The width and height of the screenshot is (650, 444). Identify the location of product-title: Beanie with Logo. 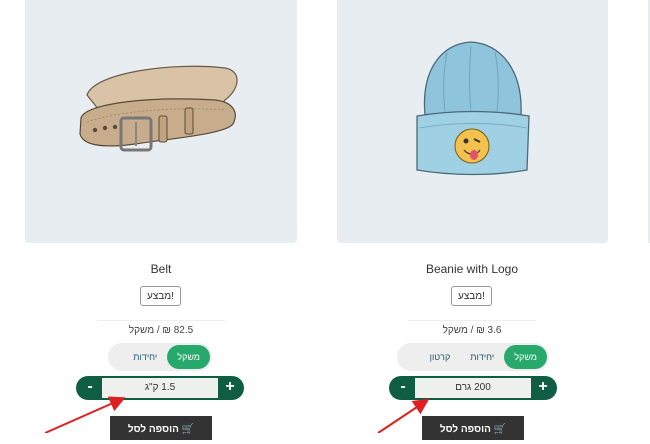
(472, 269).